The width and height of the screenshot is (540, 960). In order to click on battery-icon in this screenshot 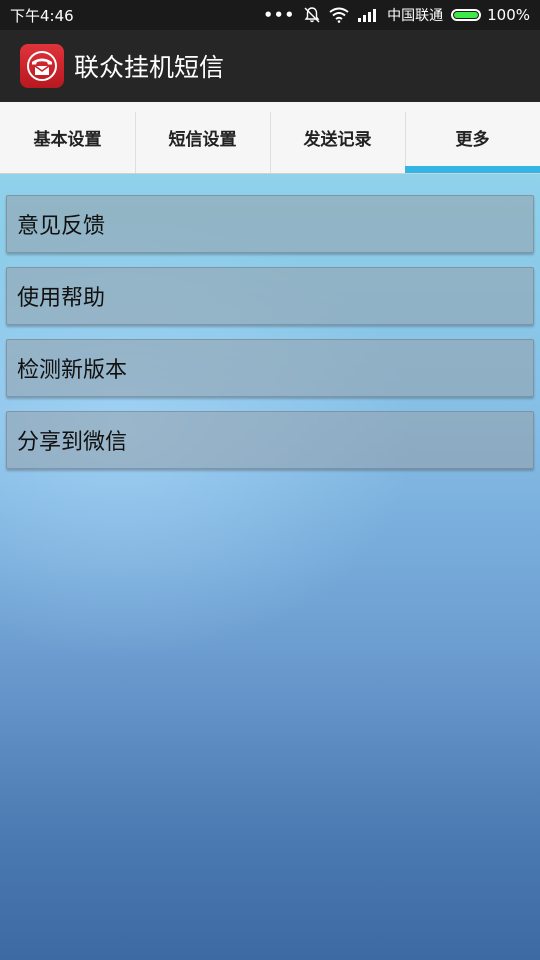, I will do `click(466, 15)`.